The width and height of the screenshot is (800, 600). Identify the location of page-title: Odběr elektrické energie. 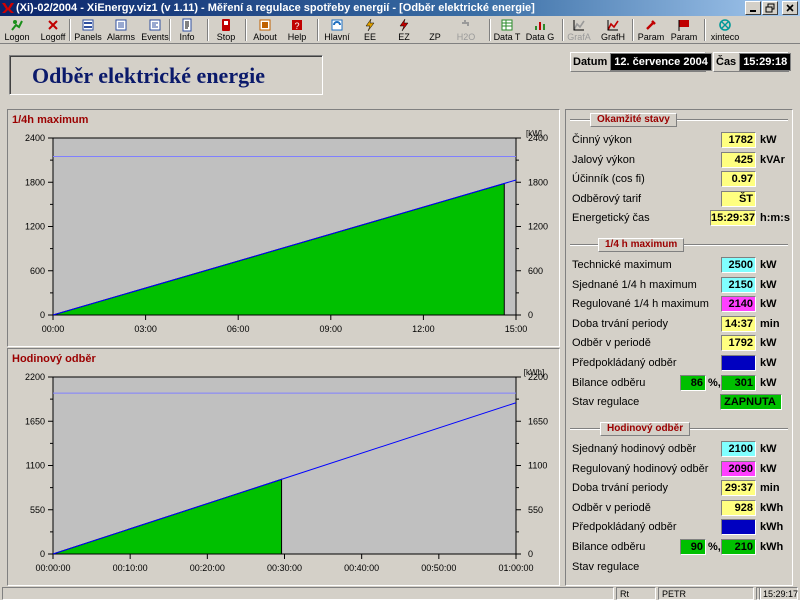
(148, 75).